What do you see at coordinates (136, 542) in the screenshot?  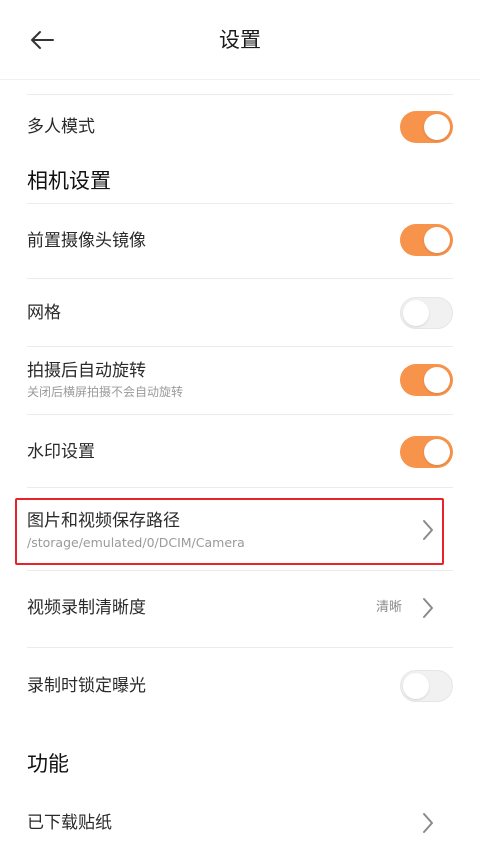 I see `save-path-value: /storage/emulated/0/DCIM/Camera` at bounding box center [136, 542].